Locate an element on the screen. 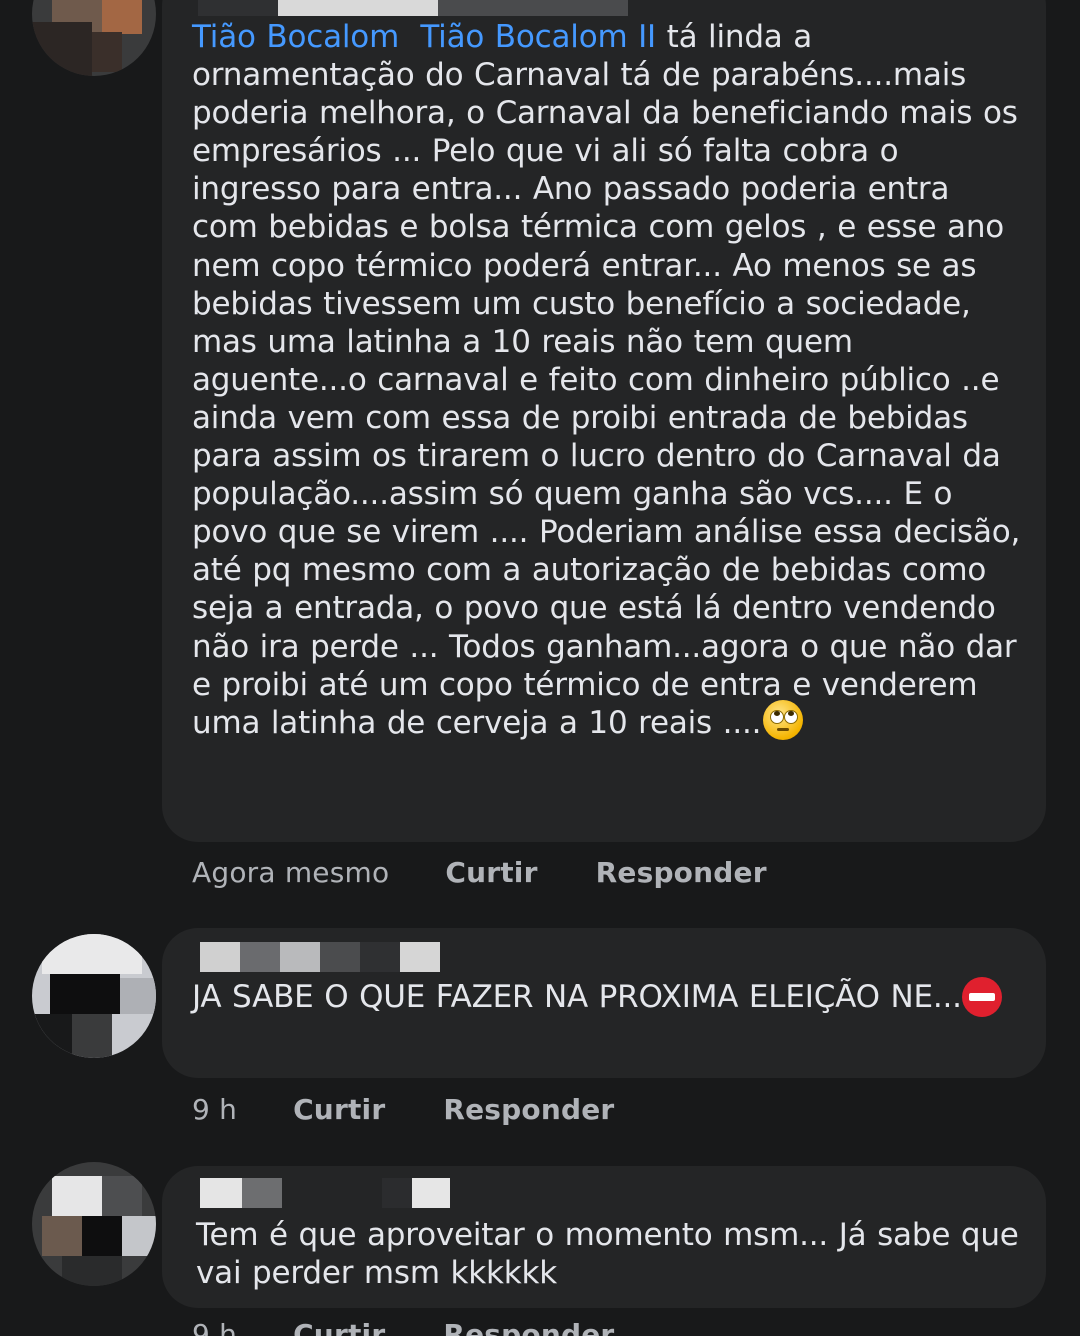 The image size is (1080, 1336). comment-actions: Agora mesmo Curtir Responder is located at coordinates (479, 872).